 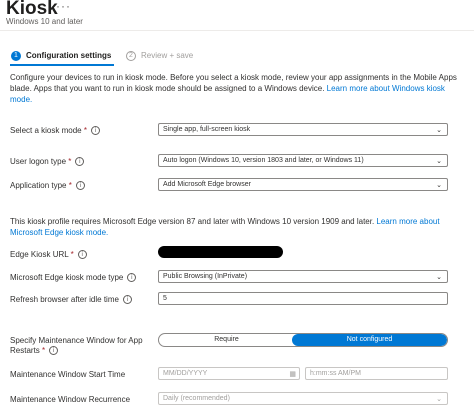 What do you see at coordinates (376, 373) in the screenshot?
I see `start-time-input: h:mm:ss AM/PM` at bounding box center [376, 373].